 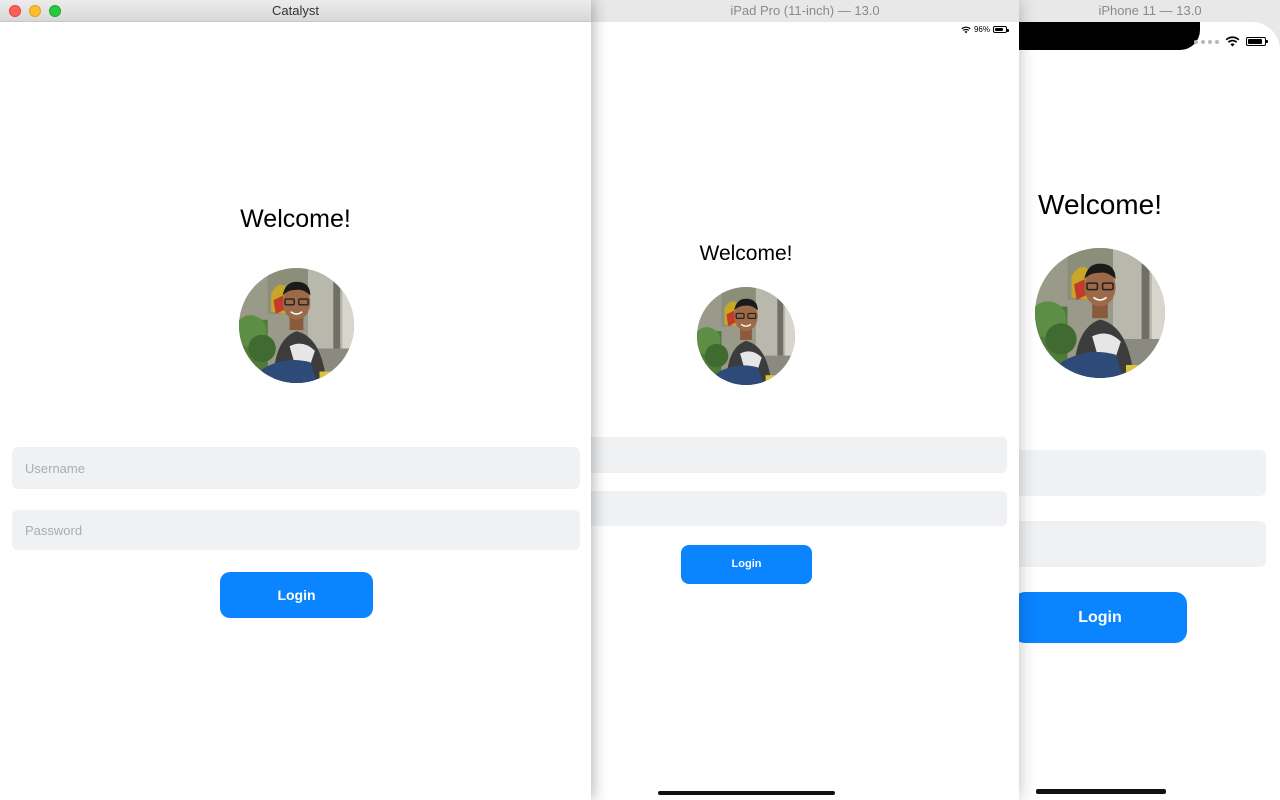 I want to click on ipad-login-button: Login, so click(x=746, y=564).